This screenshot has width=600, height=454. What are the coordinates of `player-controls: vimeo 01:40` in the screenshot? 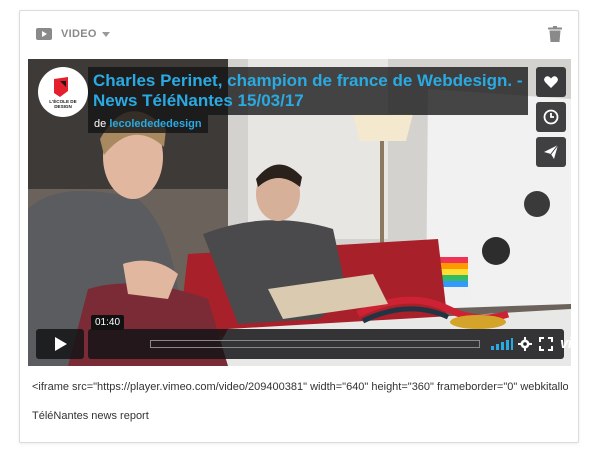 It's located at (303, 337).